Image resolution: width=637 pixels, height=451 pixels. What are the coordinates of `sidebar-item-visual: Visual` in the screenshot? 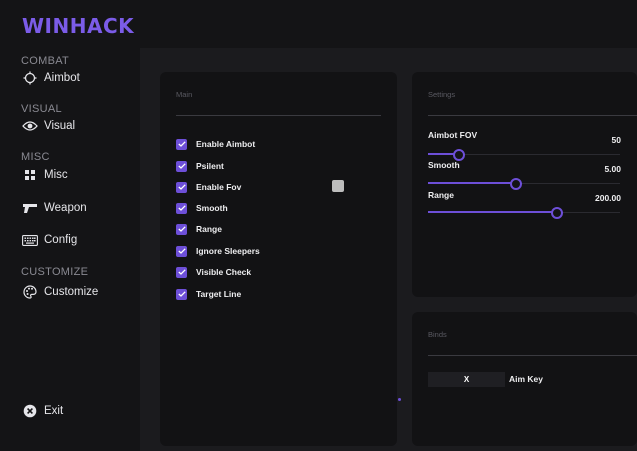 It's located at (48, 126).